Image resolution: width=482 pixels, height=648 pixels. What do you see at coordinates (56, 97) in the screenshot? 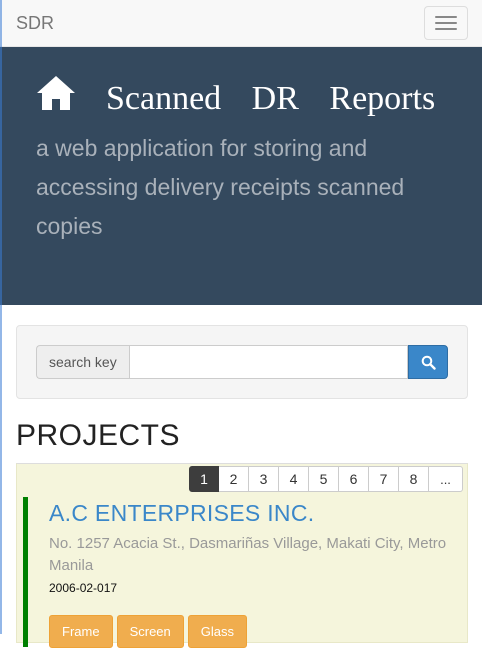
I see `home-icon` at bounding box center [56, 97].